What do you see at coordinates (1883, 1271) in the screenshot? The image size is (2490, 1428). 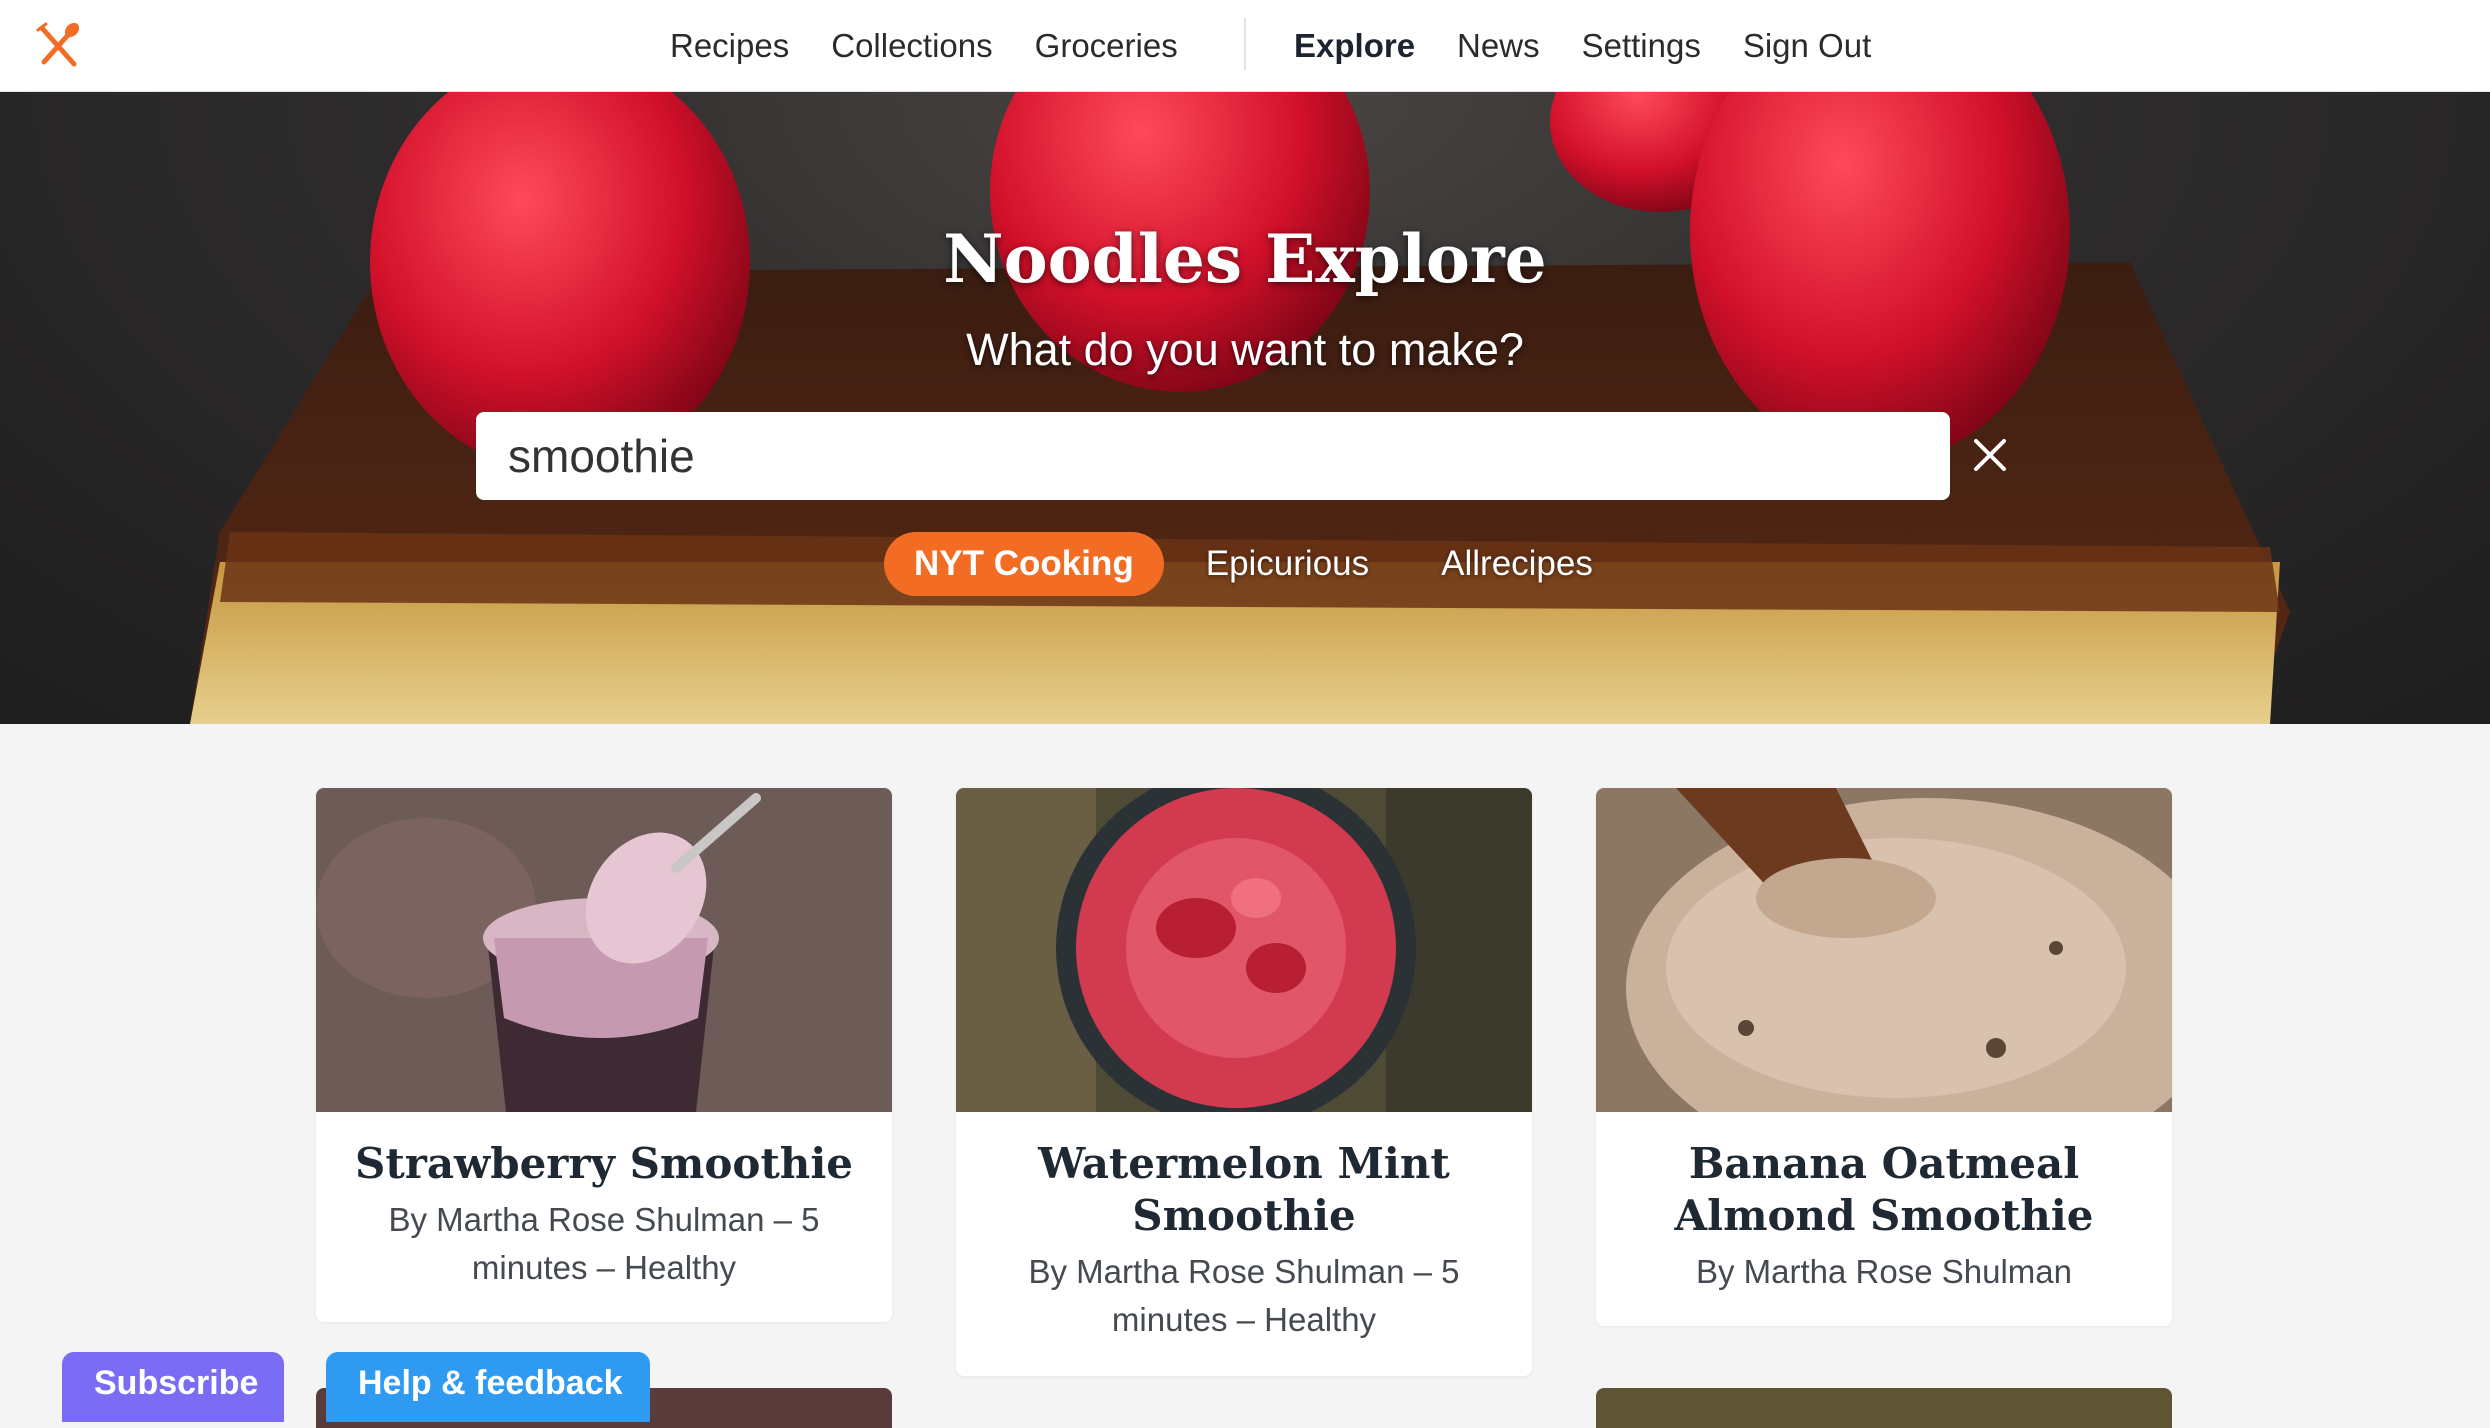 I see `recipe-meta: By Martha Rose Shulman` at bounding box center [1883, 1271].